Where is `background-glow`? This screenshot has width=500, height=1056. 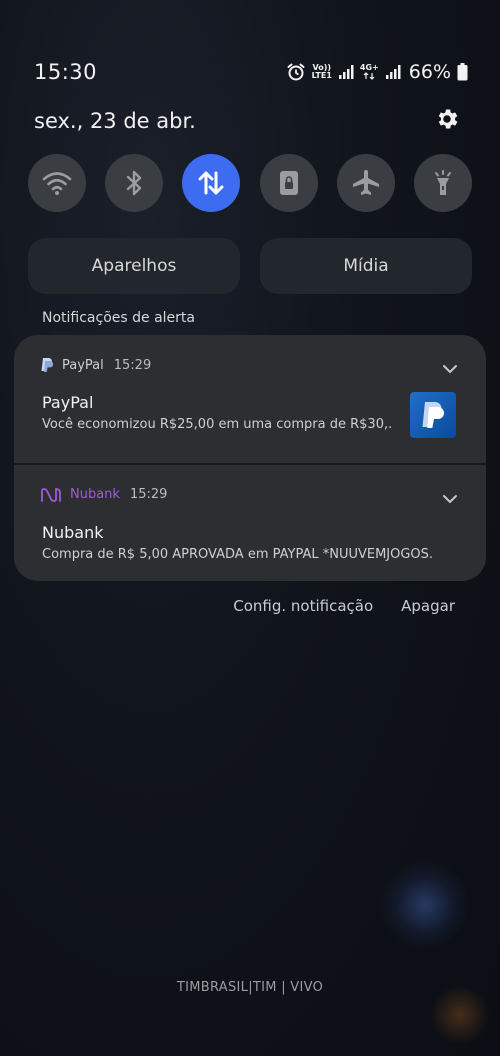
background-glow is located at coordinates (425, 905).